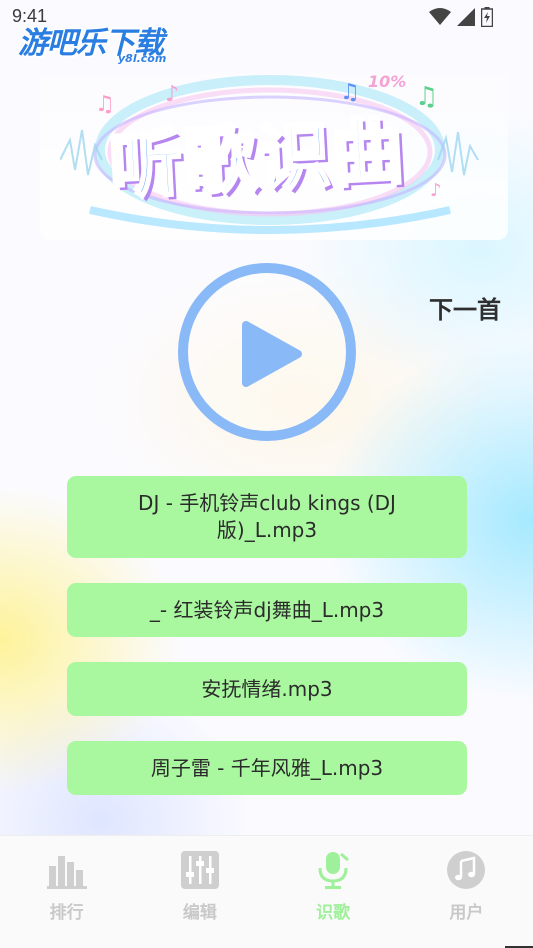 The width and height of the screenshot is (533, 948). I want to click on status-icons, so click(461, 17).